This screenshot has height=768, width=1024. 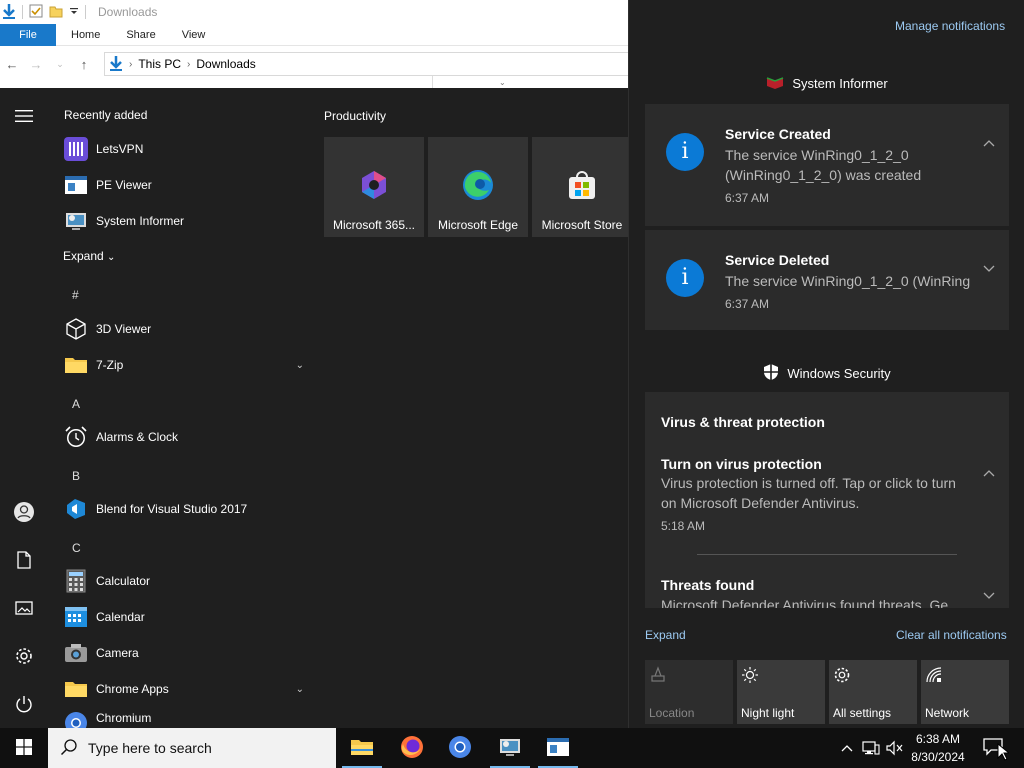 I want to click on ribbon-tabs: File Home Share View, so click(x=314, y=35).